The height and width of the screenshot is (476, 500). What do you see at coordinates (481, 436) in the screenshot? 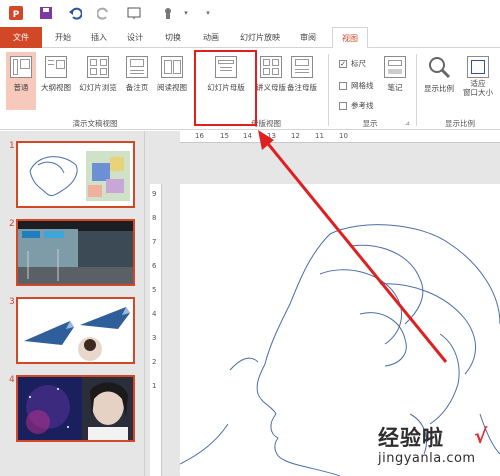
I see `checkmark-icon: √` at bounding box center [481, 436].